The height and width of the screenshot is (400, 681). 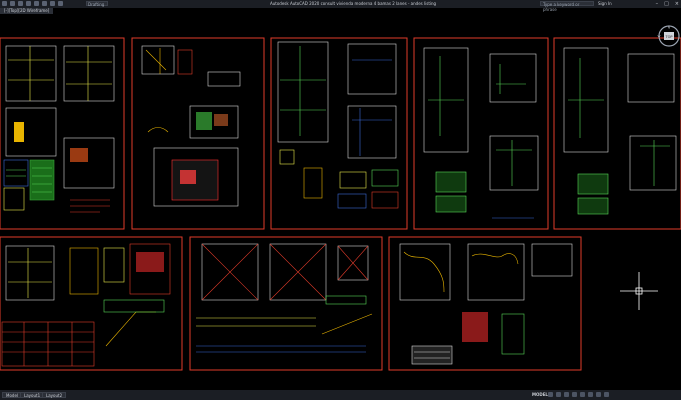 I want to click on plot-icon, so click(x=44, y=3).